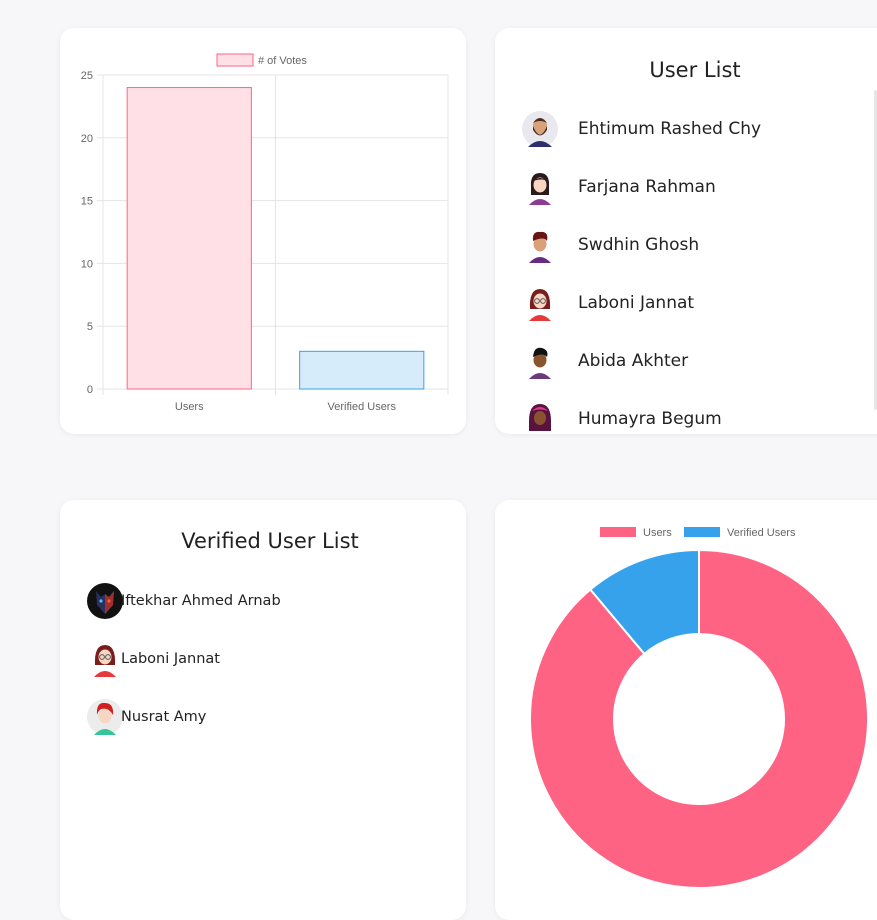  I want to click on y-axis-ticks: 0 5 10 15 20 25, so click(87, 233).